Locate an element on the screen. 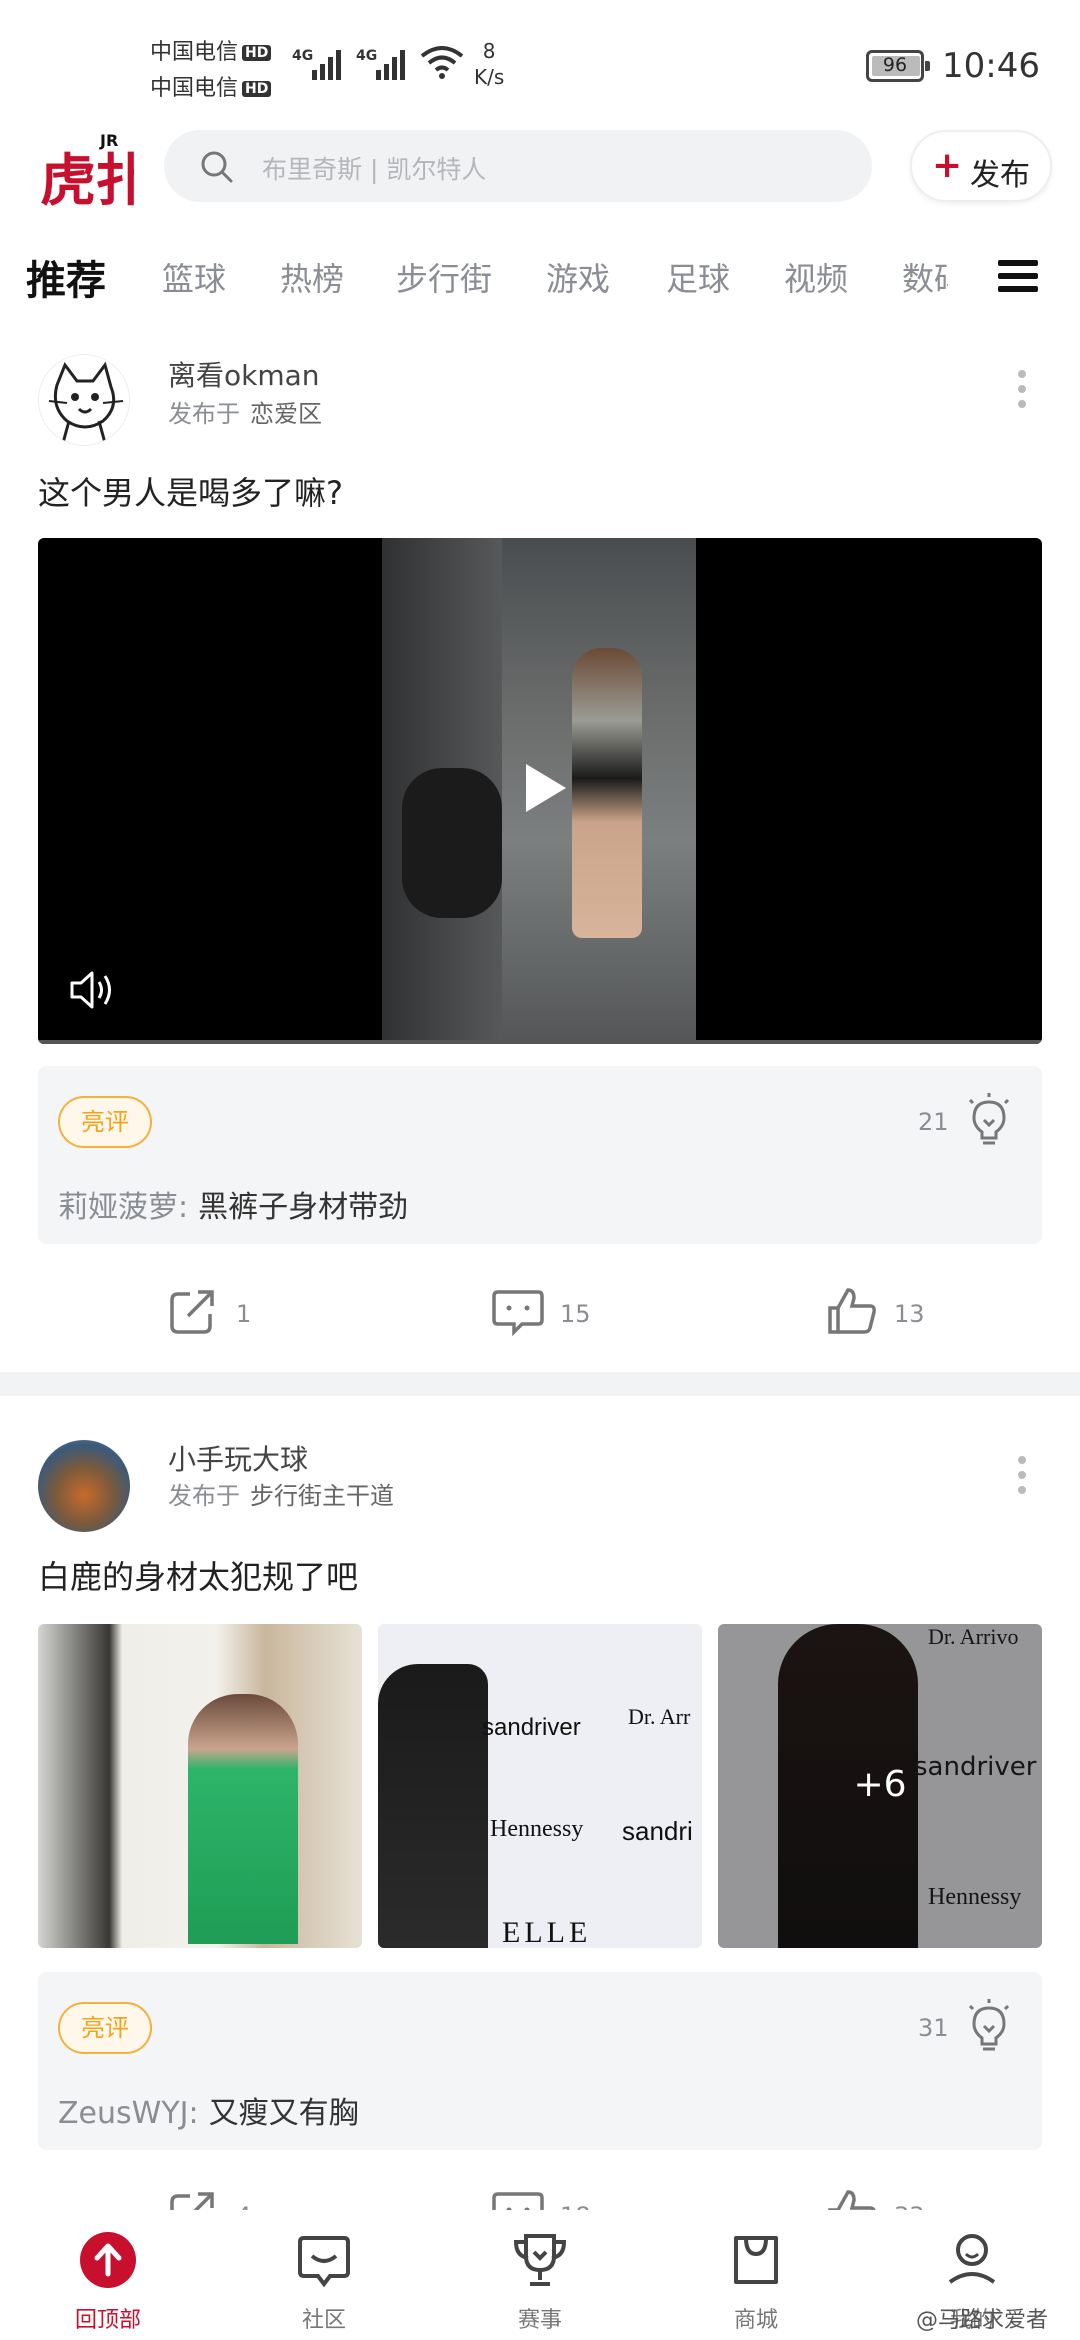  category-tabs: 推荐 篮球 热榜 步行街 游戏 足球 视频 数码 is located at coordinates (540, 278).